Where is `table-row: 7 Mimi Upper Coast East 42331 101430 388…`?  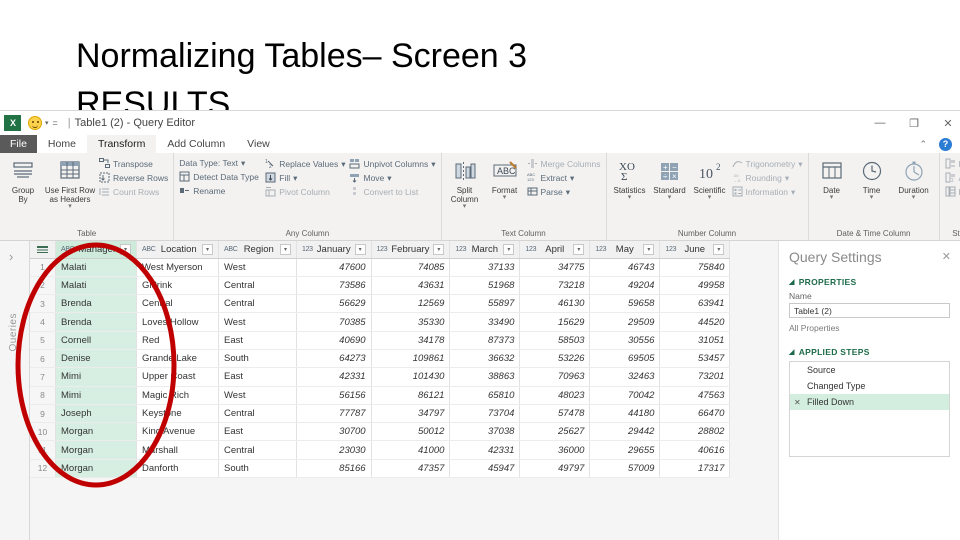 table-row: 7 Mimi Upper Coast East 42331 101430 388… is located at coordinates (380, 377).